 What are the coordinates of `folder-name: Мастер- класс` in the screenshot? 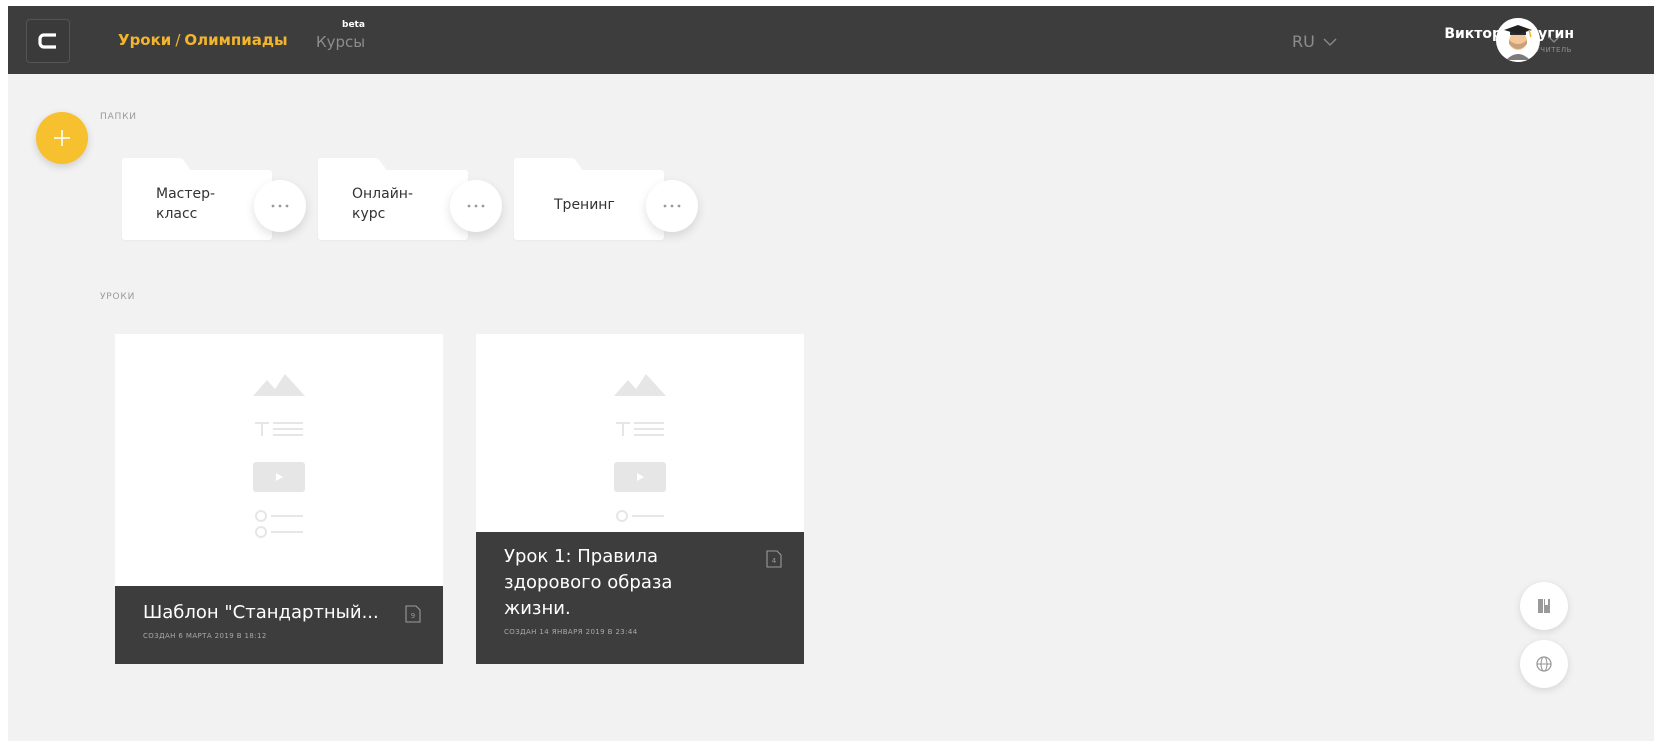 It's located at (186, 204).